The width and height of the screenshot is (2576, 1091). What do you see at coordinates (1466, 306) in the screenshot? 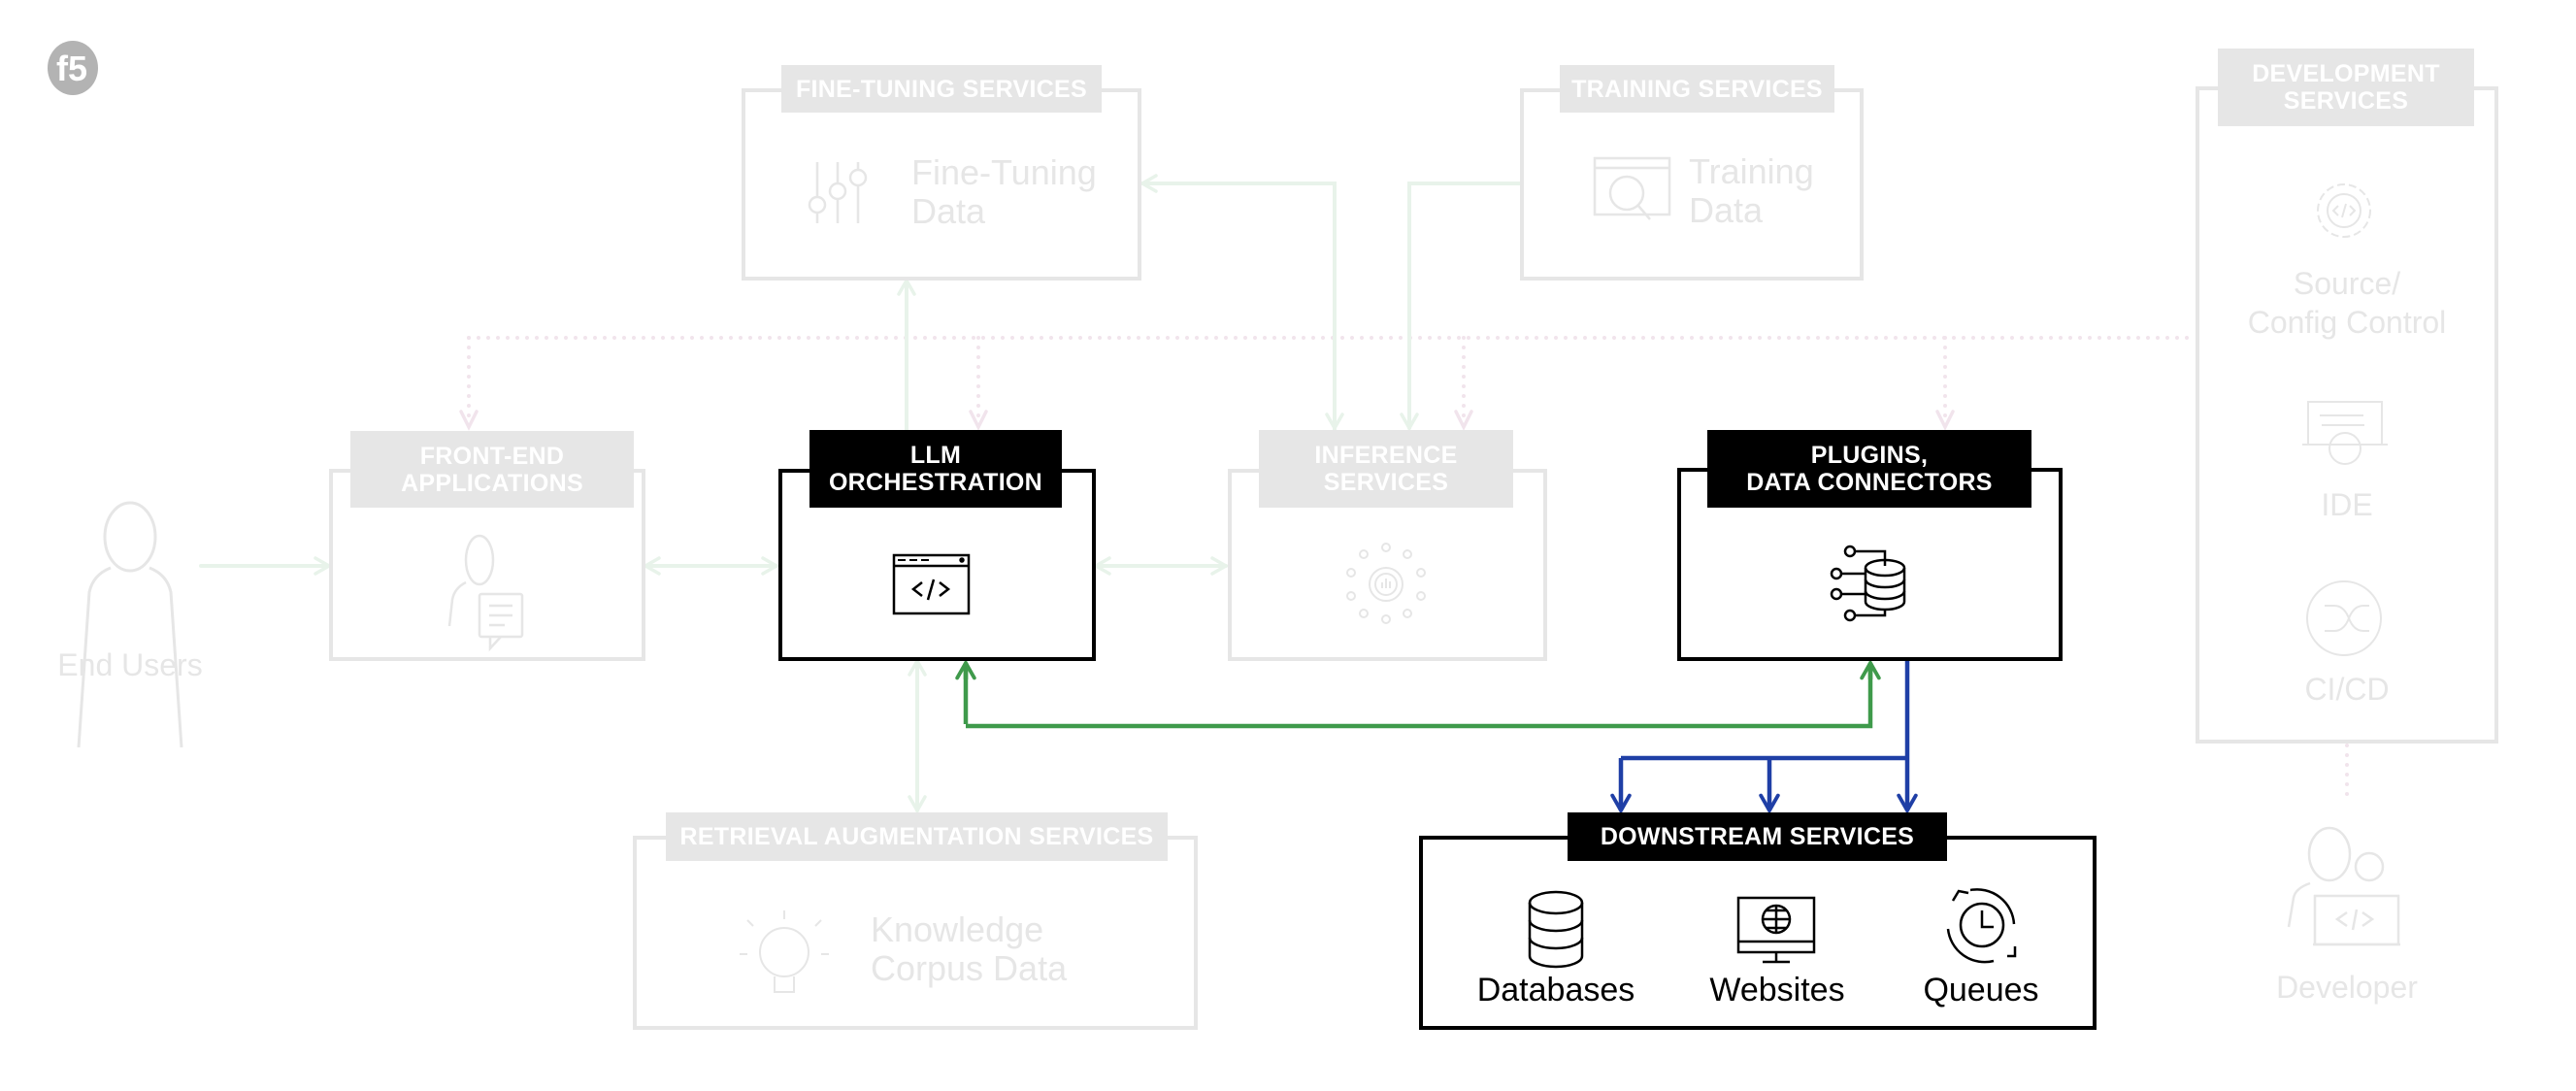
I see `arrow-training-to-inference` at bounding box center [1466, 306].